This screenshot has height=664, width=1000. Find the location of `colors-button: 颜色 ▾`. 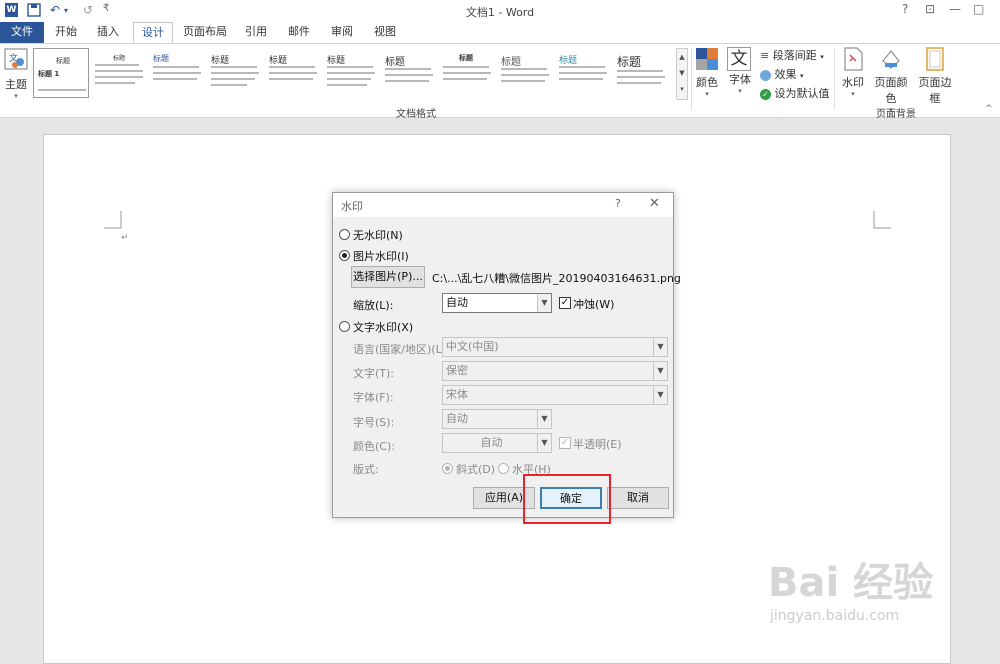

colors-button: 颜色 ▾ is located at coordinates (707, 72).